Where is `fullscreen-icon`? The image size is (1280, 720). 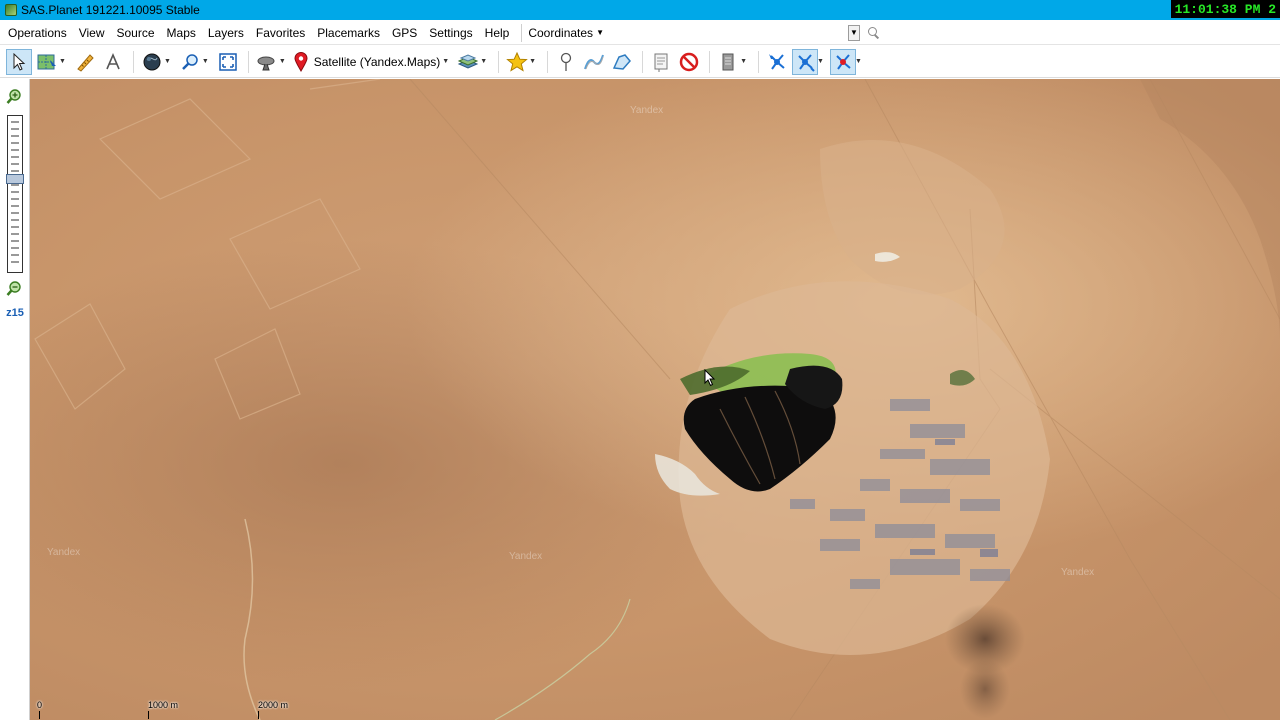 fullscreen-icon is located at coordinates (228, 61).